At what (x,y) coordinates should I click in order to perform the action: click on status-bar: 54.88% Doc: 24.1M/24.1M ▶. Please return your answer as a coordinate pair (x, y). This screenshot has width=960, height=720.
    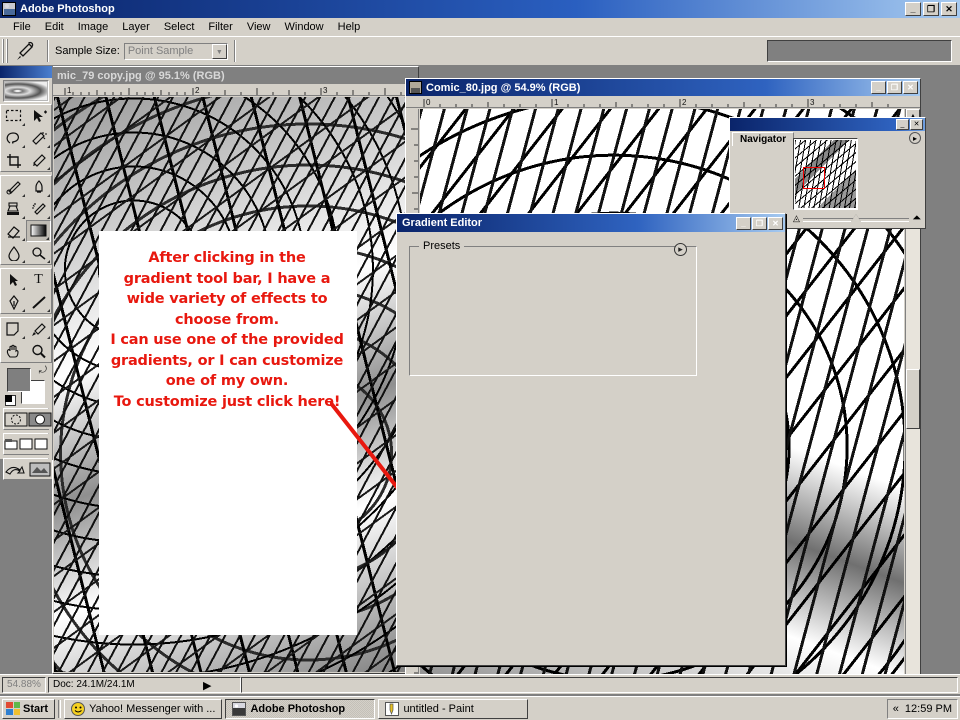
    Looking at the image, I should click on (480, 684).